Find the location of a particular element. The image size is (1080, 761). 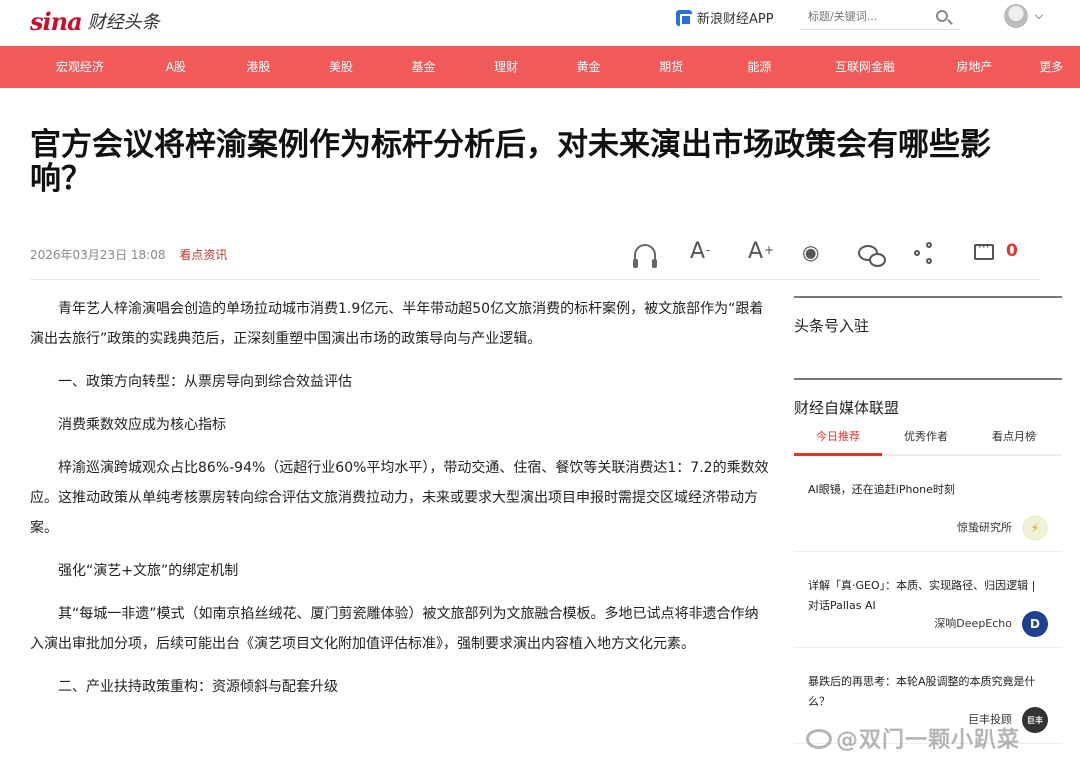

sidebar-section-join: 头条号入驻 is located at coordinates (928, 338).